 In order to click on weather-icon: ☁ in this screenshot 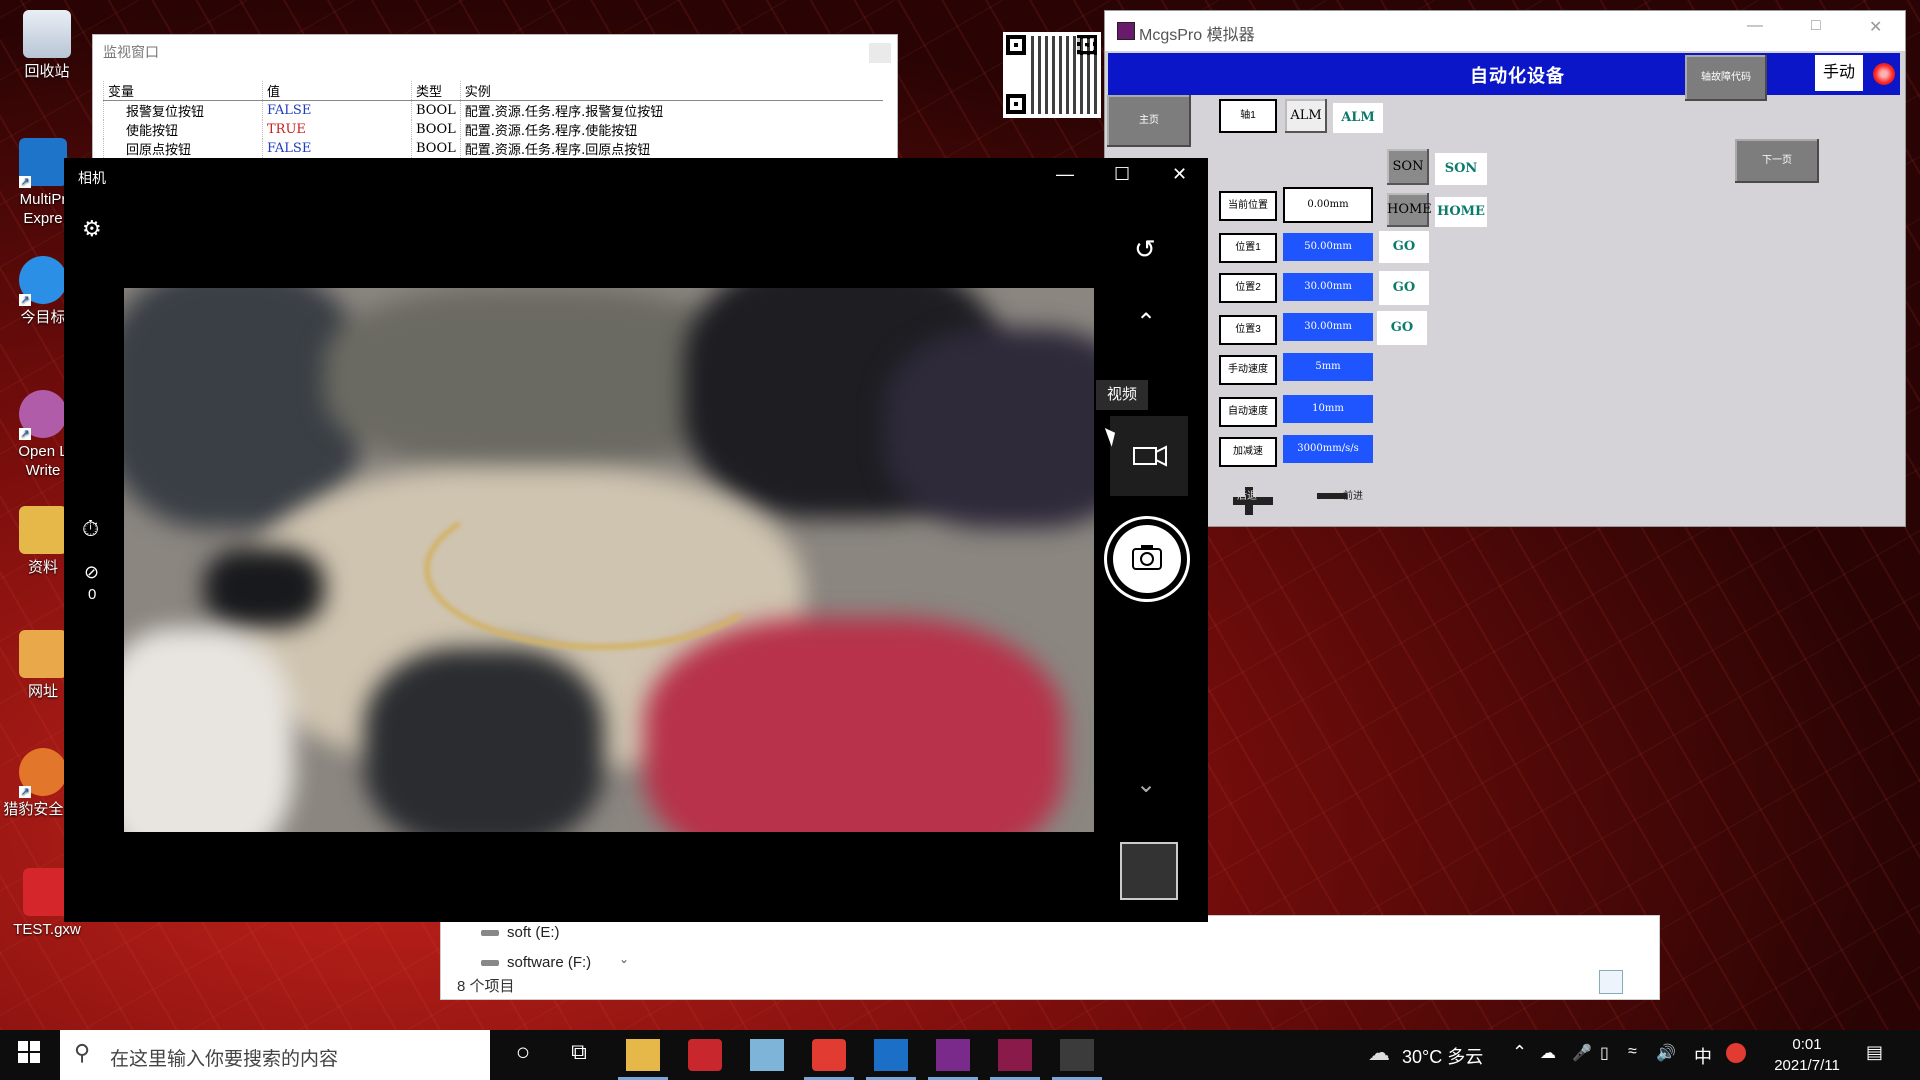, I will do `click(1379, 1053)`.